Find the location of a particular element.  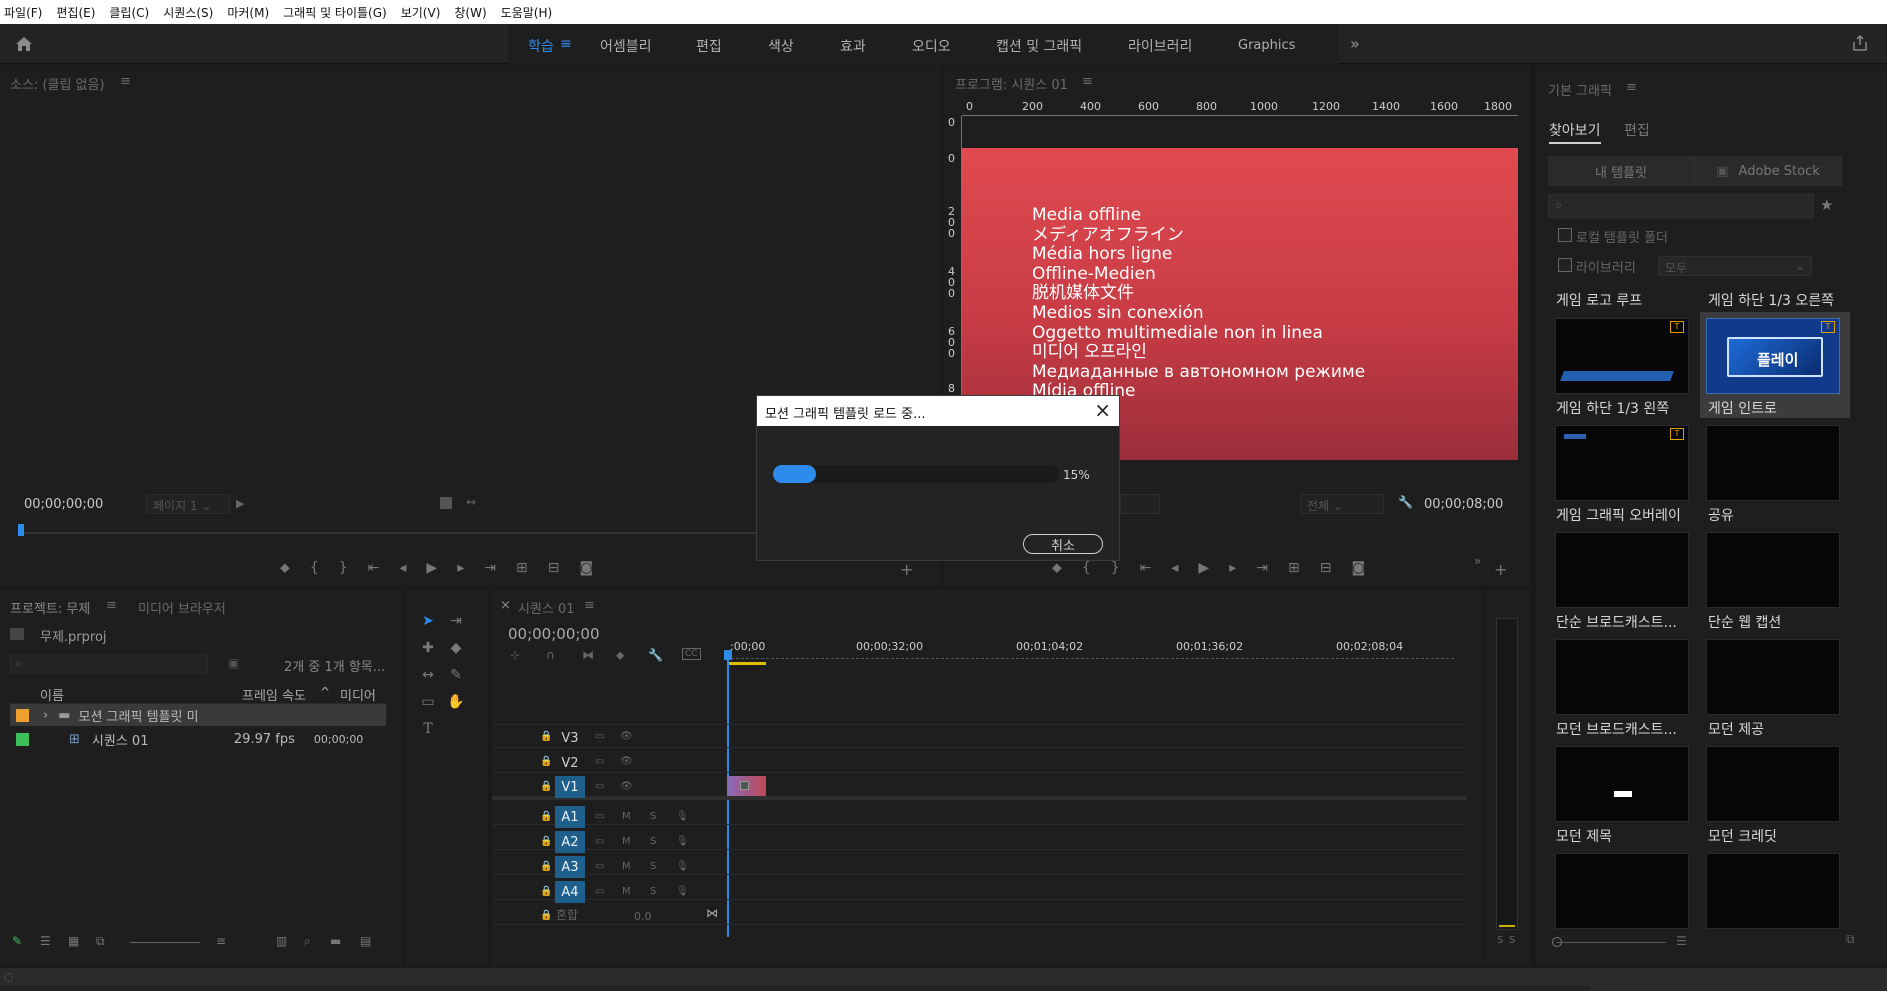

sort-icon: ≡ is located at coordinates (221, 941).